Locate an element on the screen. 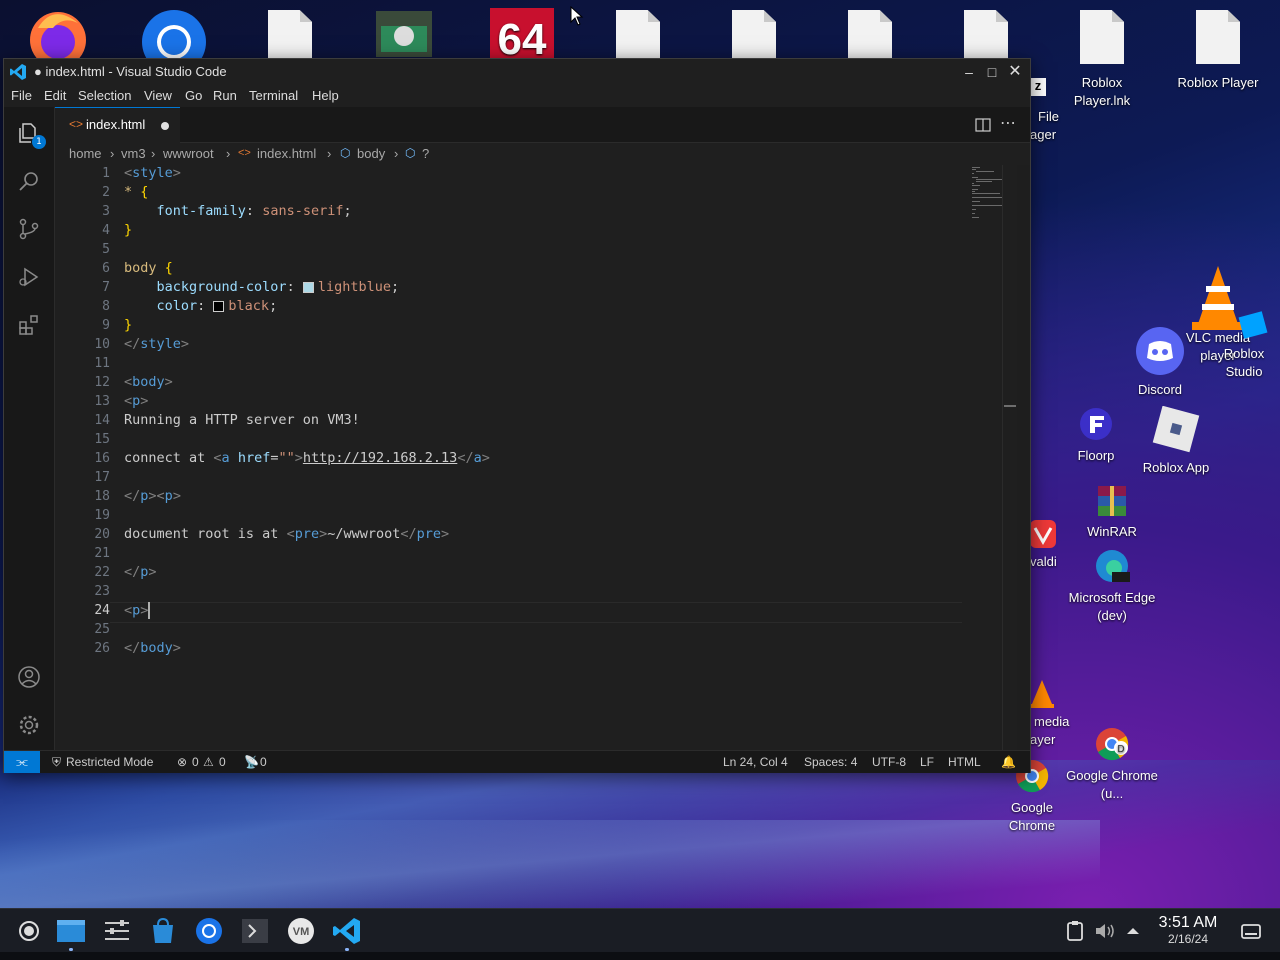  menu-file: File is located at coordinates (21, 95).